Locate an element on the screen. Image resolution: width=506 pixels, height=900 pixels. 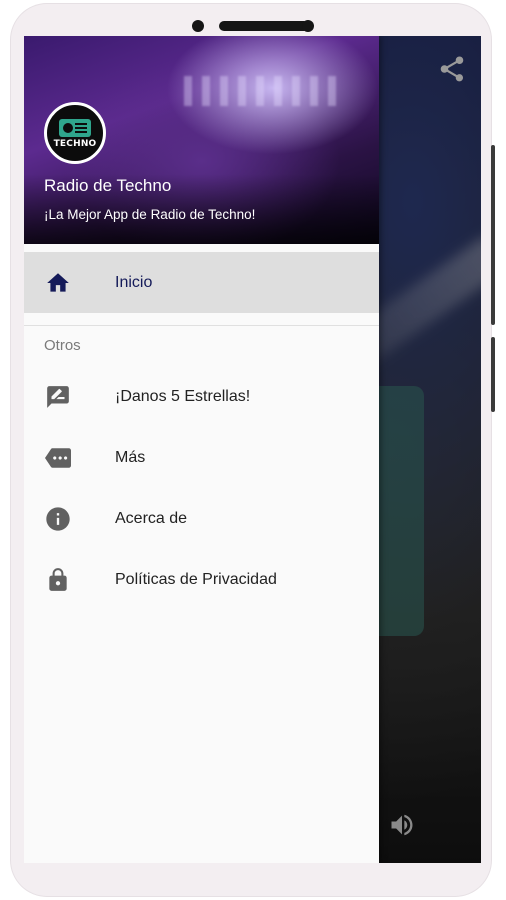
phone-speaker is located at coordinates (264, 26).